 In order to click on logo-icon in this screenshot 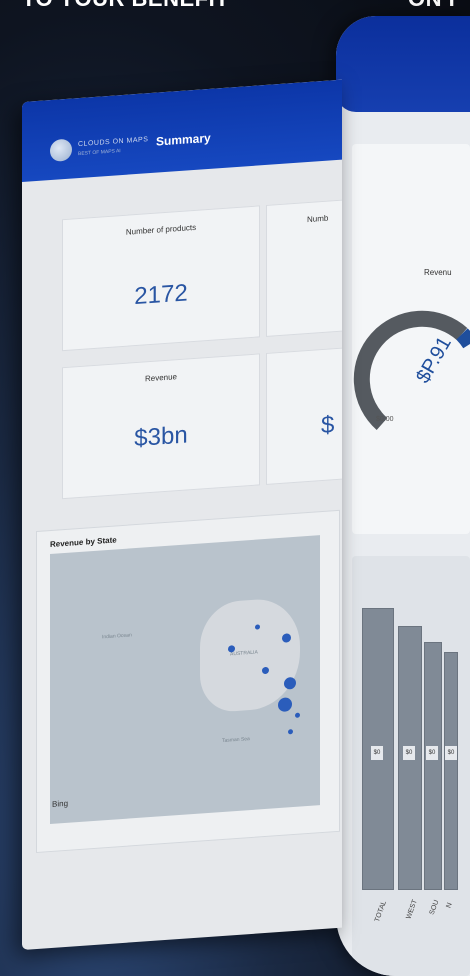, I will do `click(61, 150)`.